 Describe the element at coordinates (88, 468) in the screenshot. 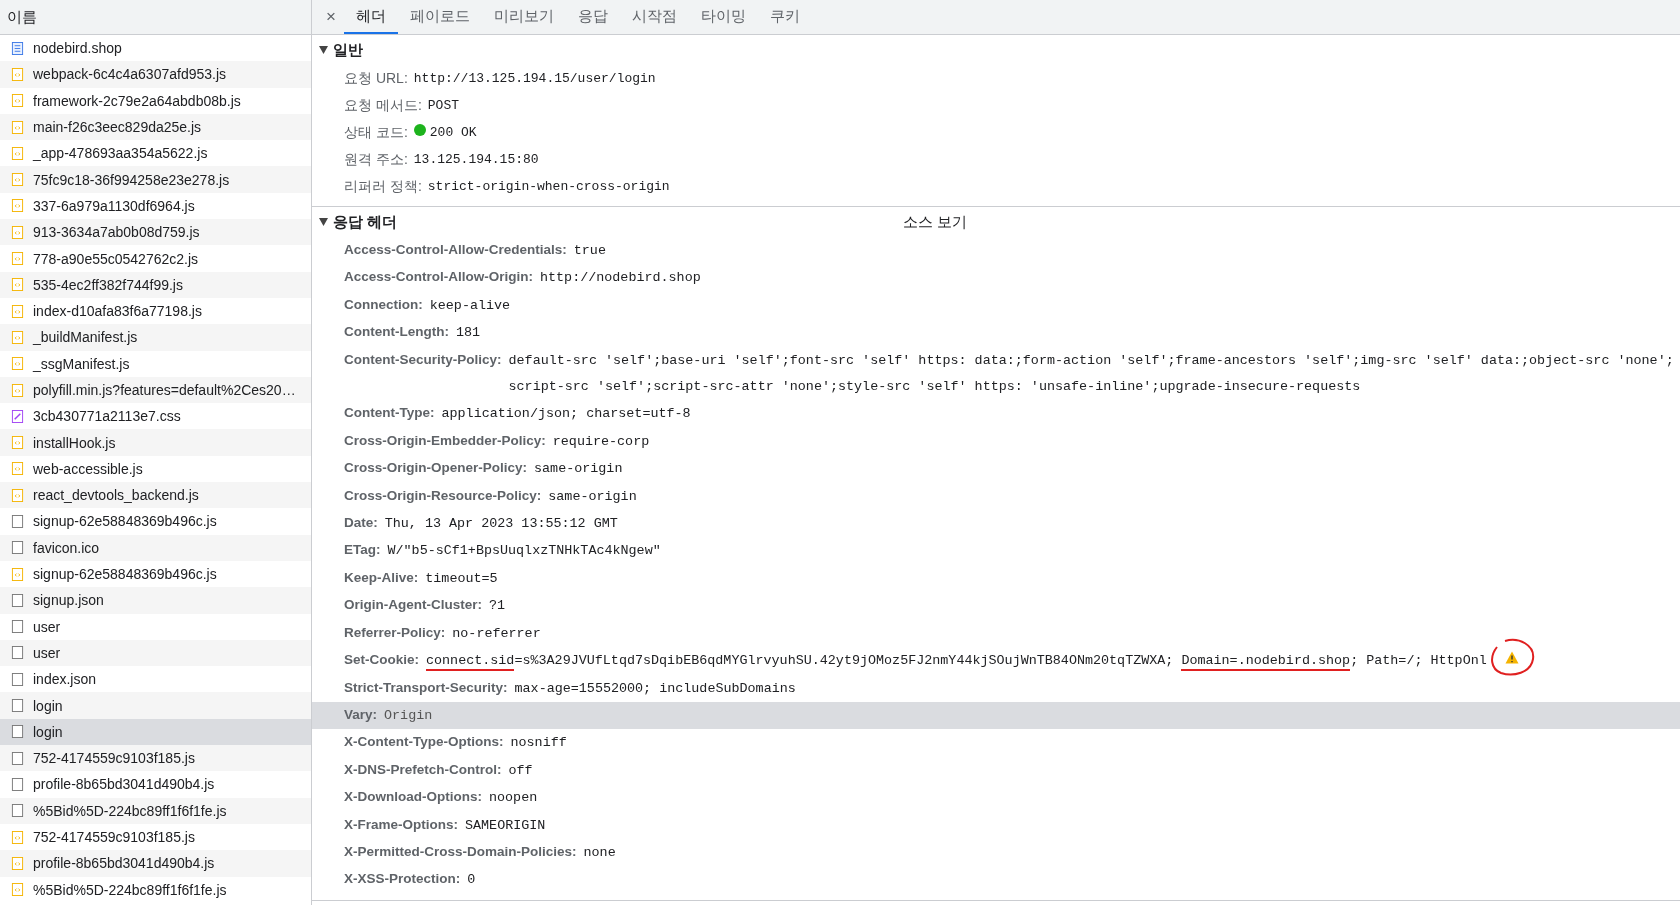

I see `request-name: web-accessible.js` at that location.